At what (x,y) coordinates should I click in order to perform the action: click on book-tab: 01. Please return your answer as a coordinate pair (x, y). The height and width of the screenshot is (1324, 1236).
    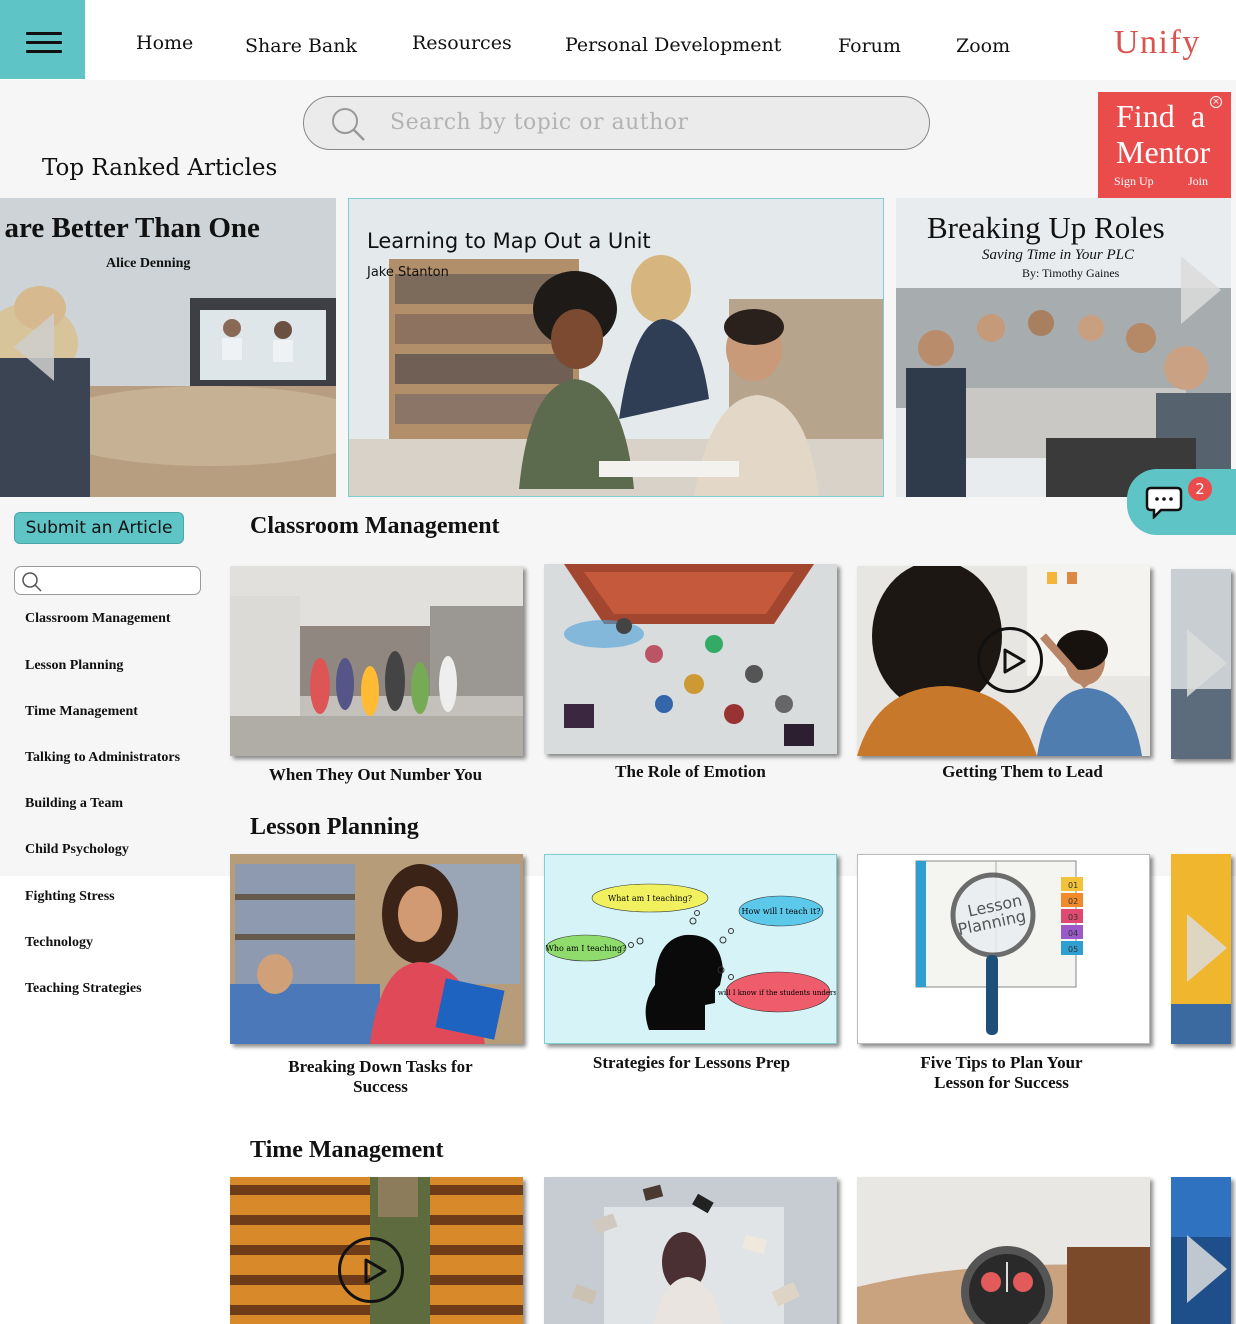
    Looking at the image, I should click on (1073, 885).